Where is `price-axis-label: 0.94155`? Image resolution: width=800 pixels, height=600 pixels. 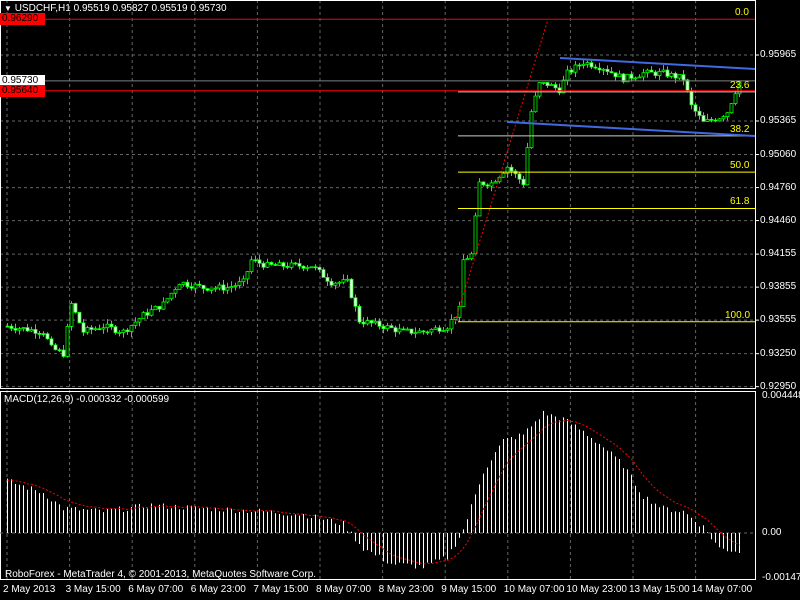 price-axis-label: 0.94155 is located at coordinates (778, 254).